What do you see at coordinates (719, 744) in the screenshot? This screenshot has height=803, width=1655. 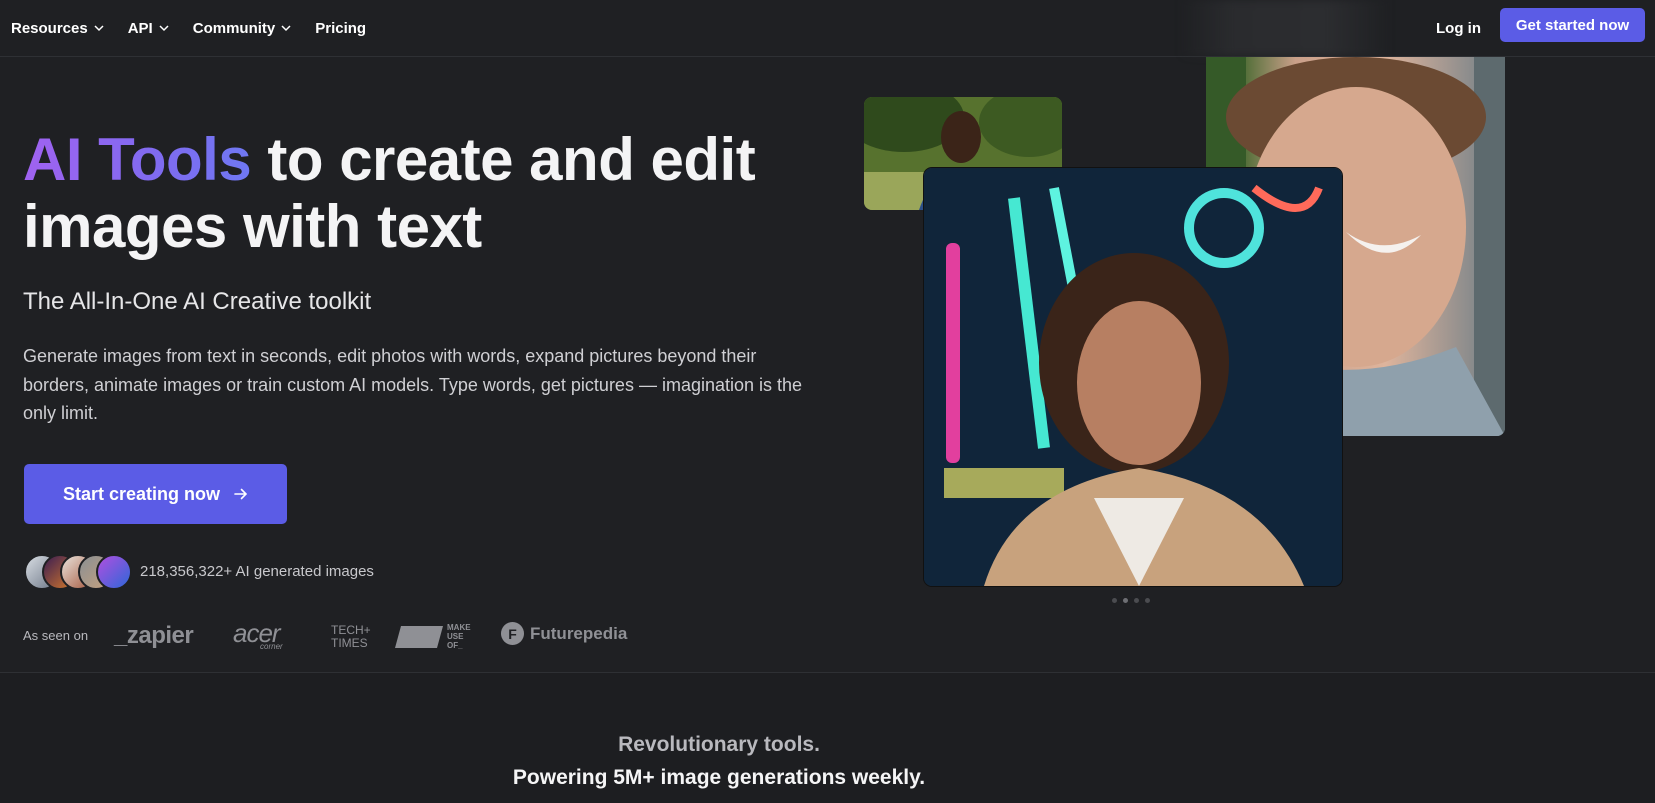 I see `section-heading-line1: Revolutionary tools.` at bounding box center [719, 744].